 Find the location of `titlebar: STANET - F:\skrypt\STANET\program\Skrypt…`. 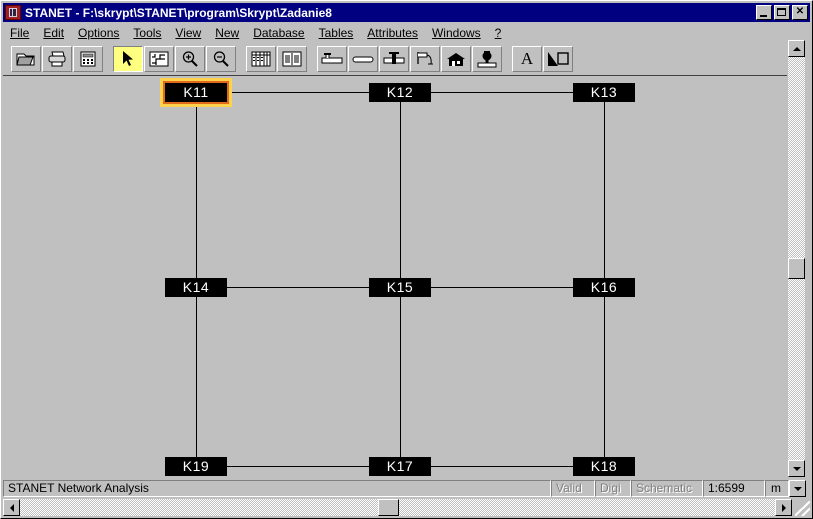

titlebar: STANET - F:\skrypt\STANET\program\Skrypt… is located at coordinates (406, 12).